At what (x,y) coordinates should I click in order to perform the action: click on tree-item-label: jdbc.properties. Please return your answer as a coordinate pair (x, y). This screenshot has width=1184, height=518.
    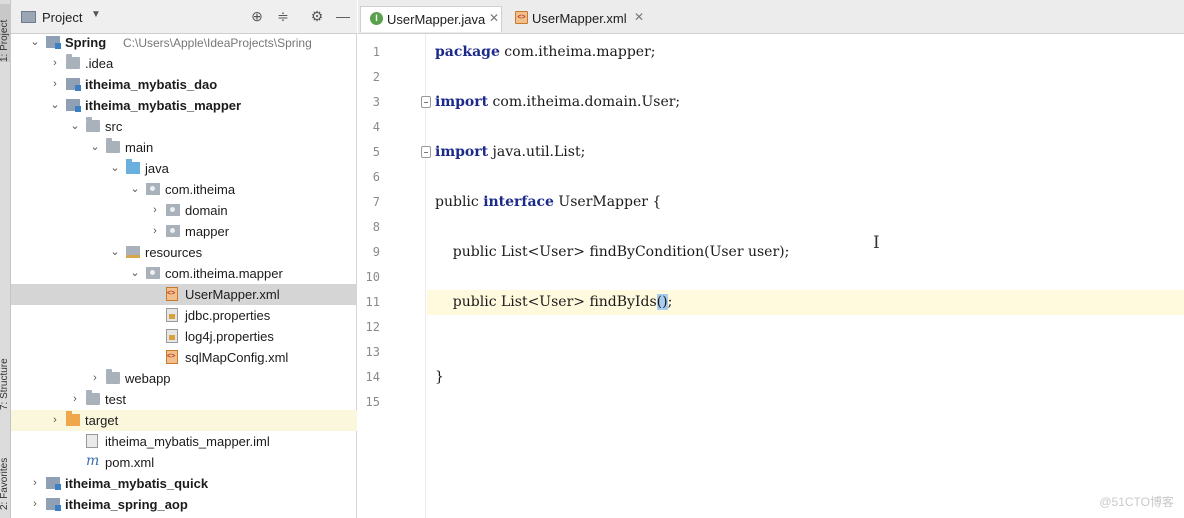
    Looking at the image, I should click on (228, 315).